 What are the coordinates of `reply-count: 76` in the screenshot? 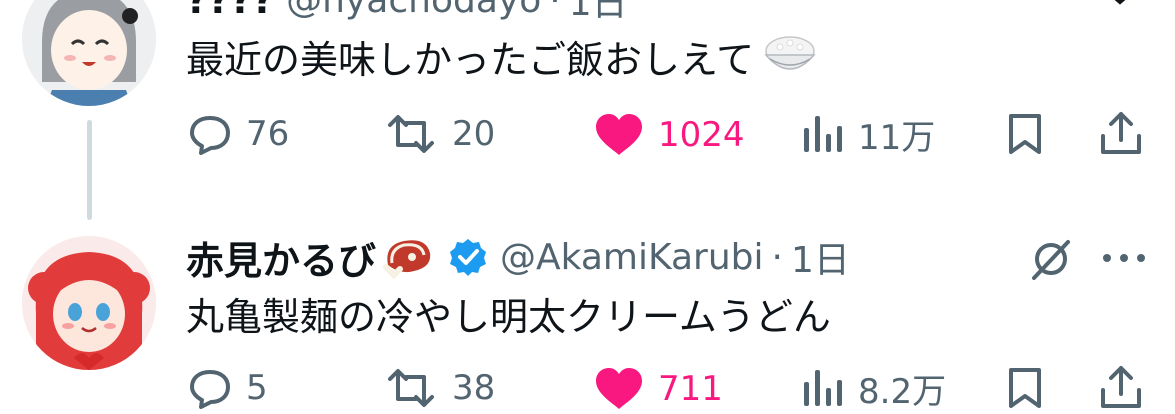 It's located at (268, 134).